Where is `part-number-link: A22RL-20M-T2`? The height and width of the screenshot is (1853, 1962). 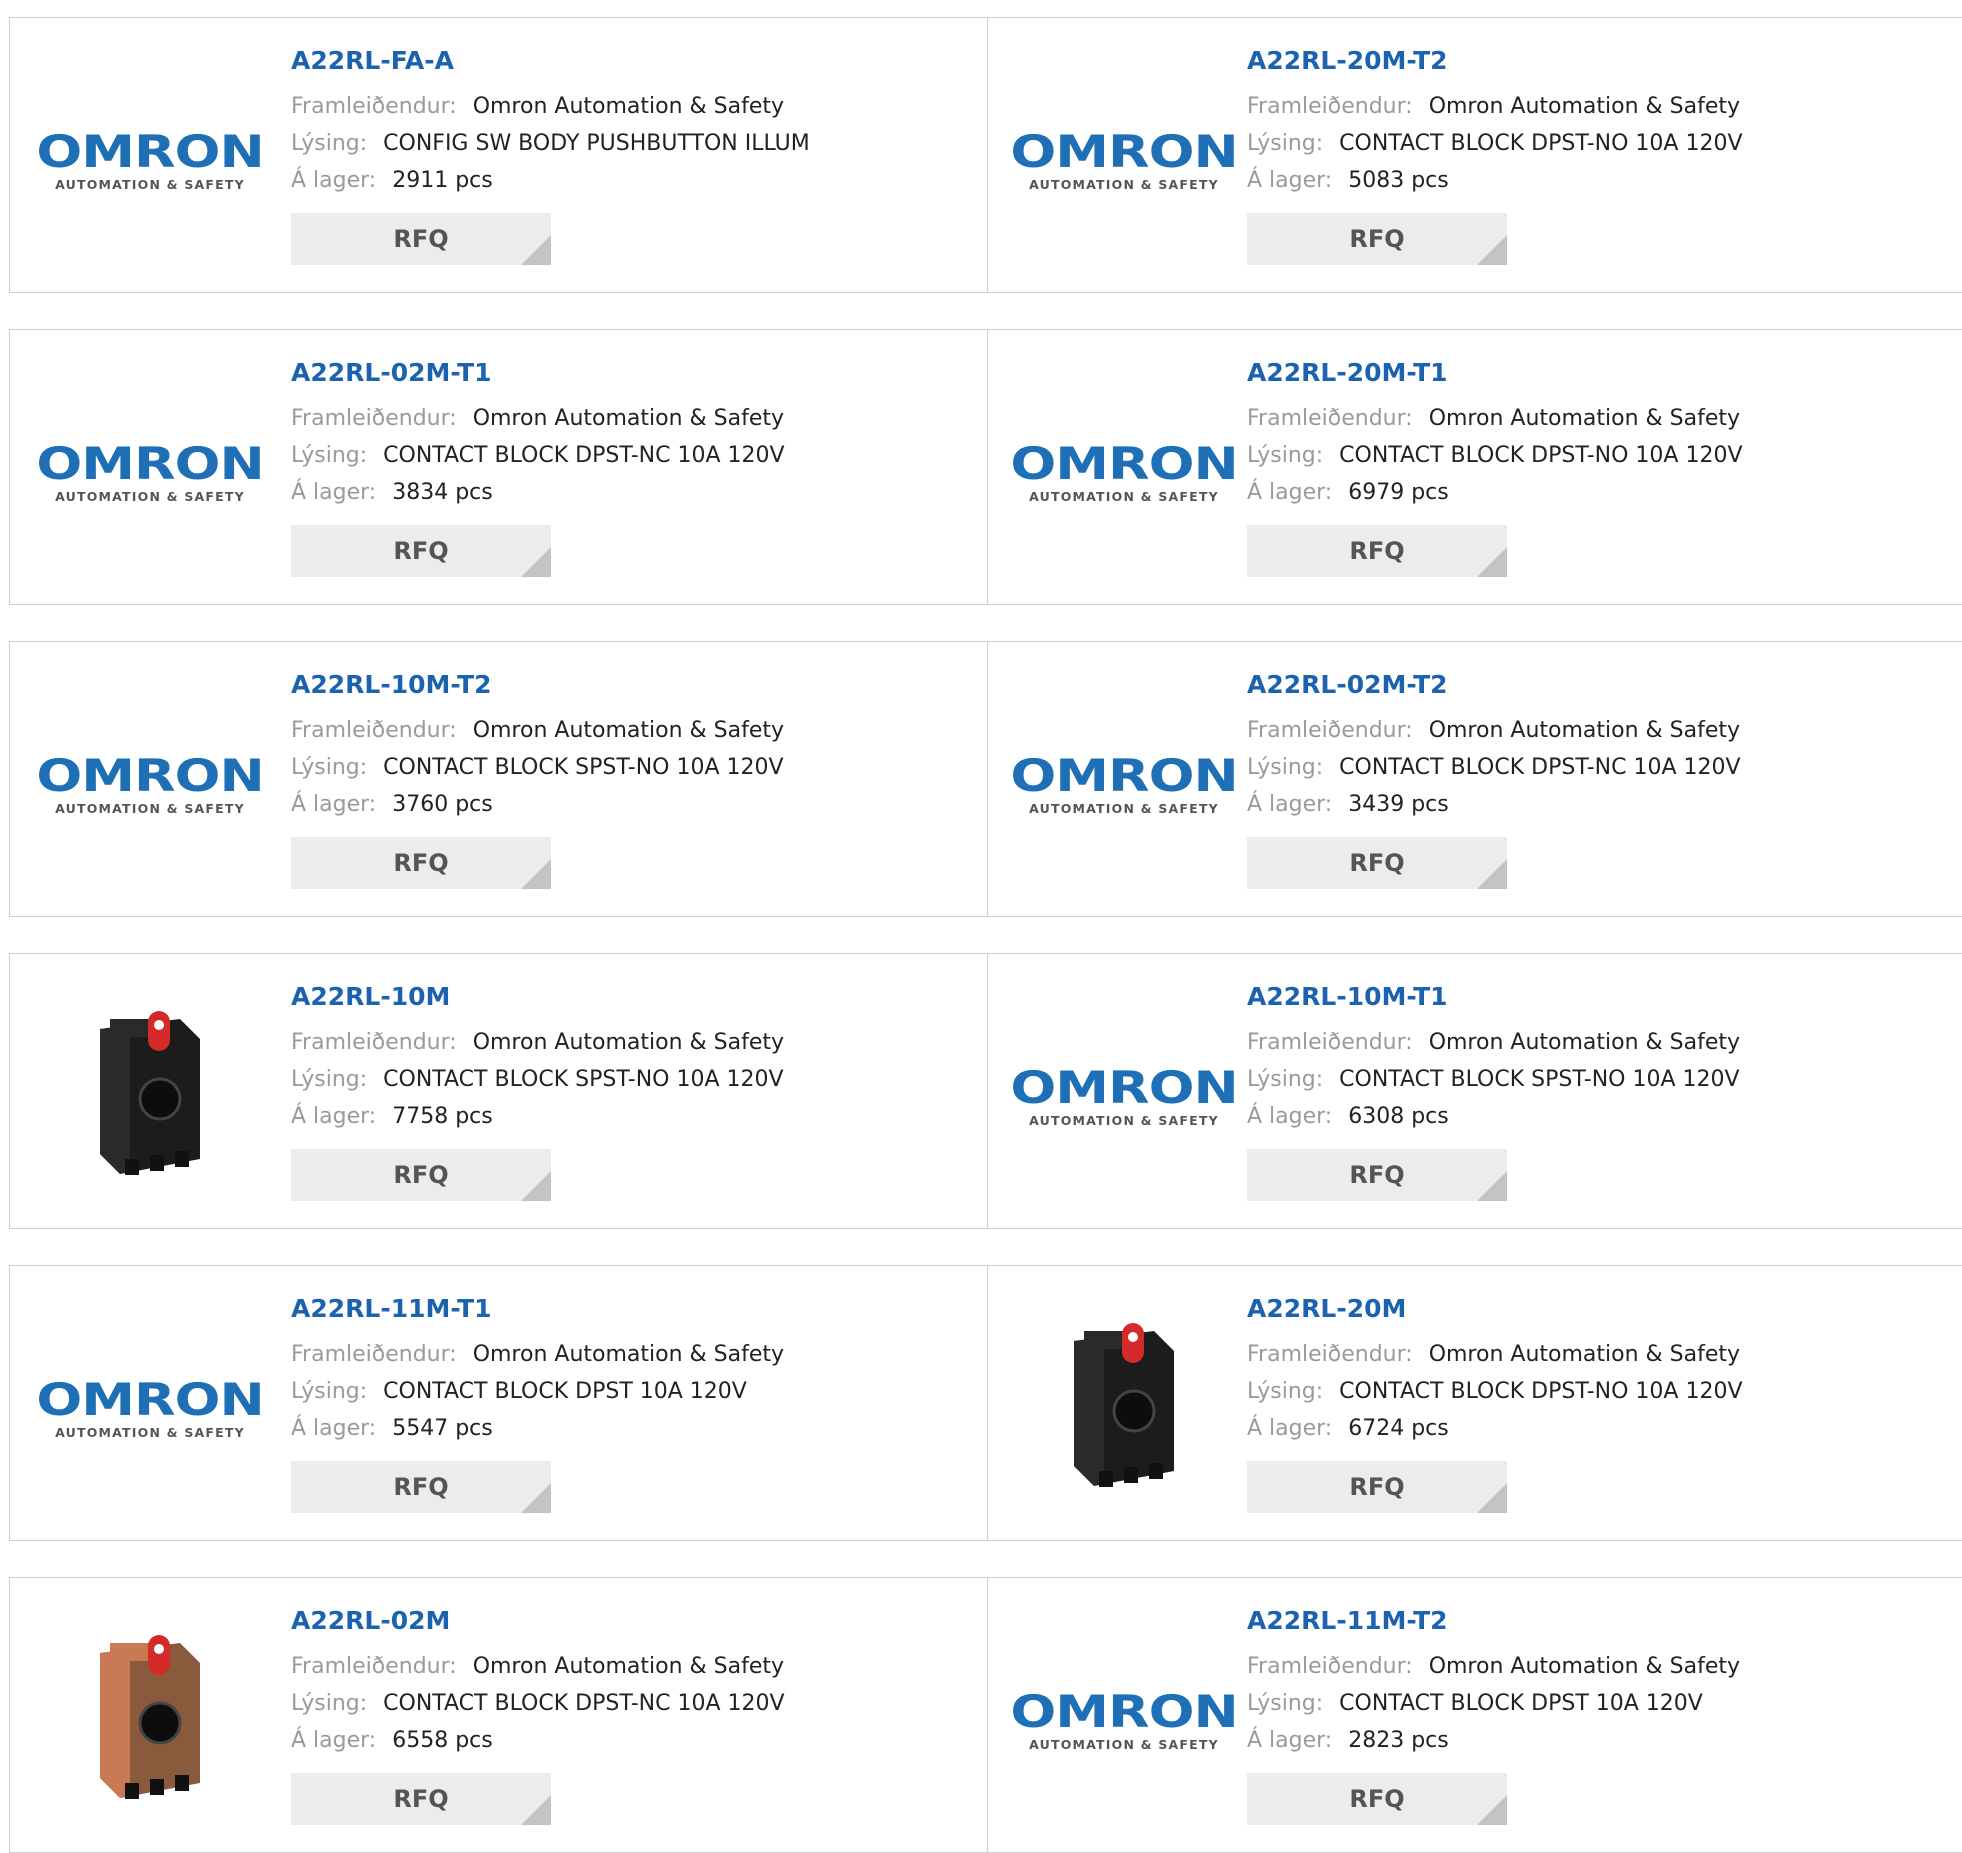
part-number-link: A22RL-20M-T2 is located at coordinates (1599, 61).